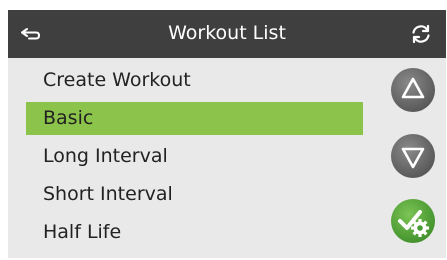  Describe the element at coordinates (194, 232) in the screenshot. I see `list-item-half-life: Half Life` at that location.